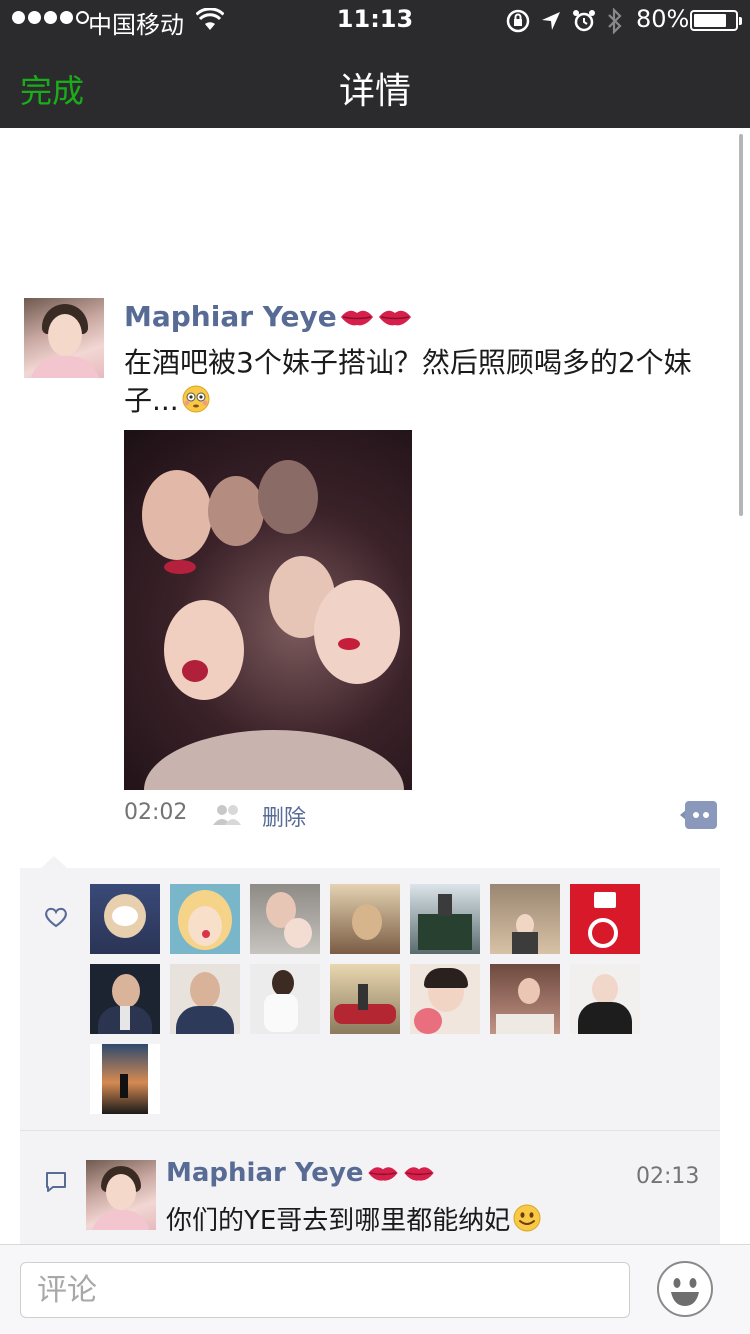 This screenshot has height=1334, width=750. I want to click on post-author-name: Maphiar Yeye, so click(230, 316).